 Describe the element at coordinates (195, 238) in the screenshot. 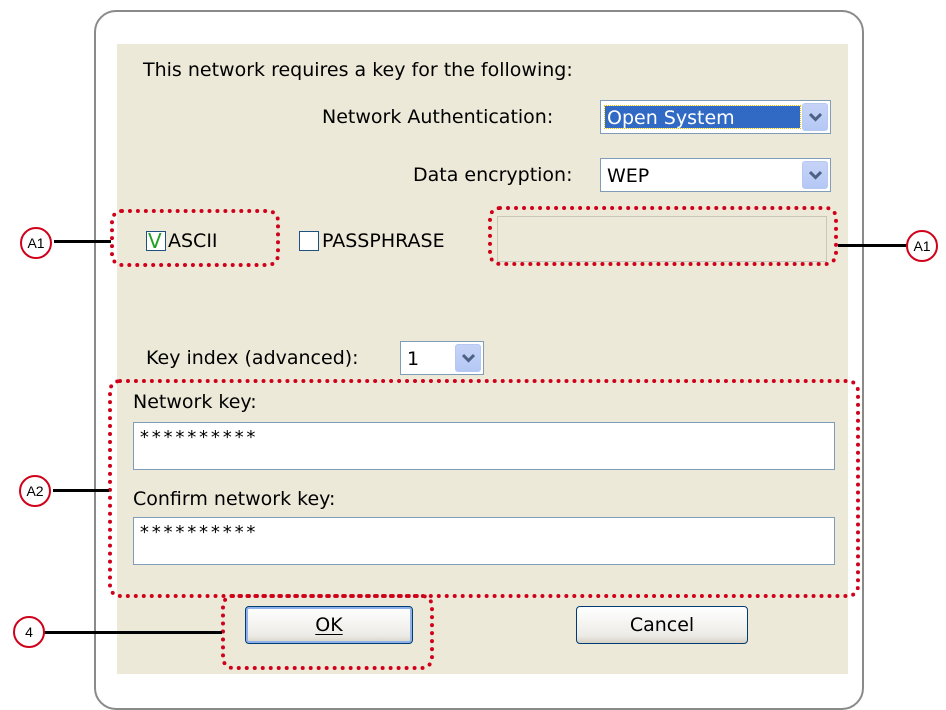

I see `annotation-box-ascii` at that location.